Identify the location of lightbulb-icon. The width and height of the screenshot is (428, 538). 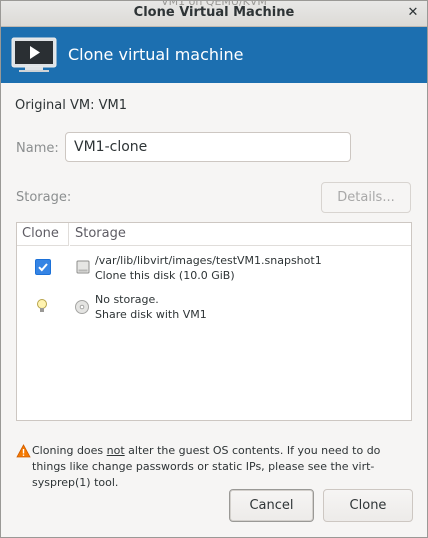
(42, 305).